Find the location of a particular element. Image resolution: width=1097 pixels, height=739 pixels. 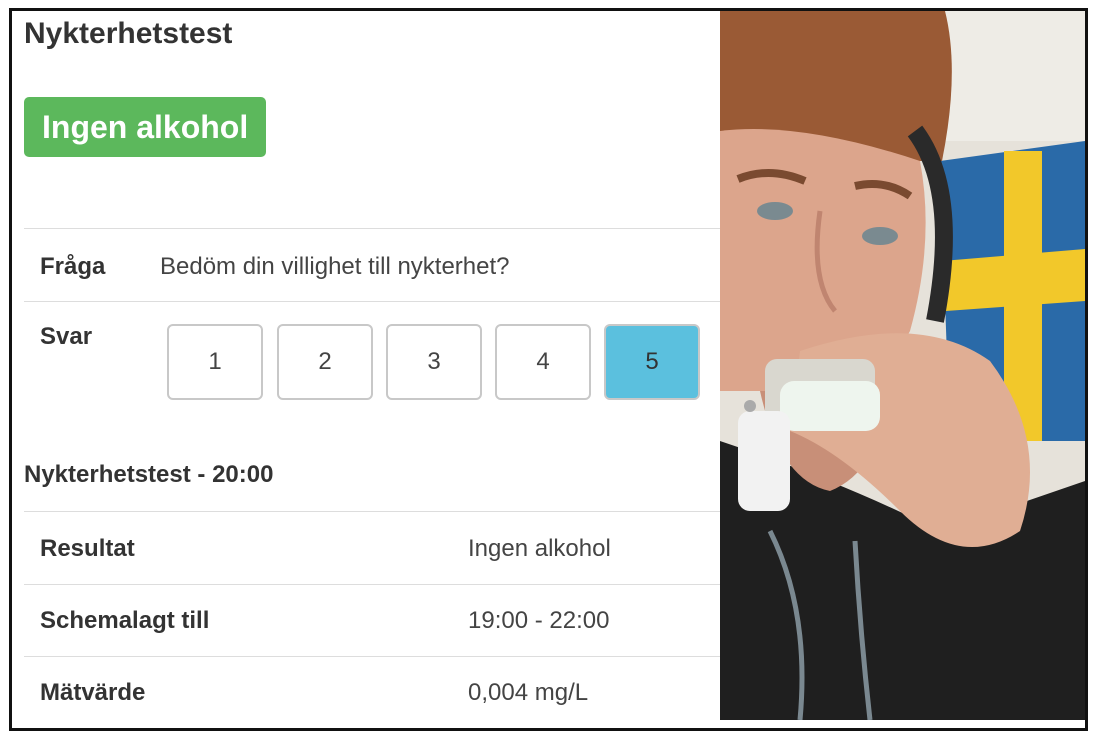

answer-option-3: 3 is located at coordinates (434, 362).